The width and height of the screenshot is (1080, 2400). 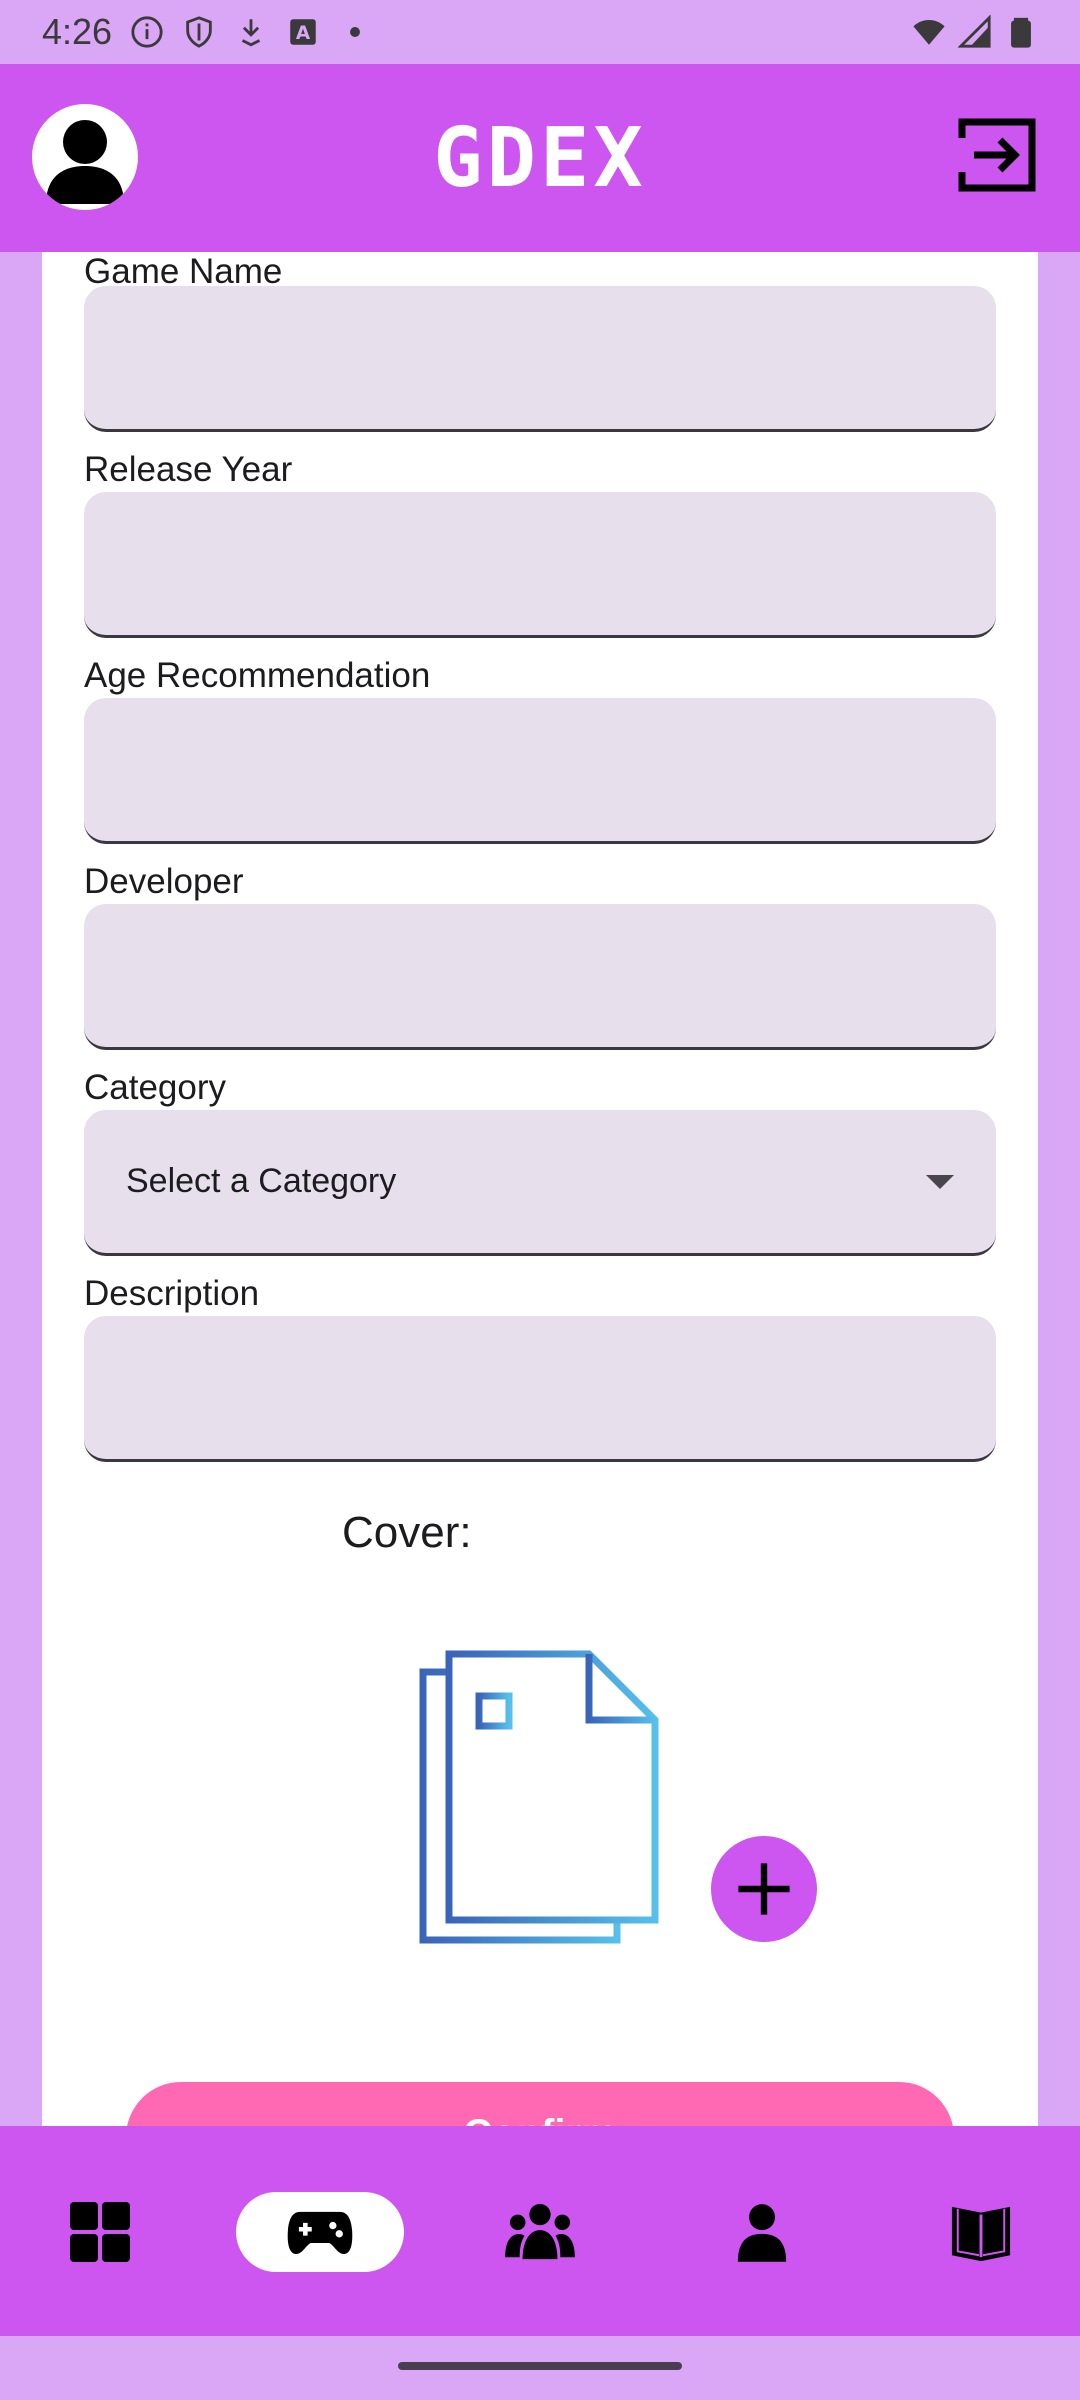 What do you see at coordinates (77, 31) in the screenshot?
I see `status-time: 4:26` at bounding box center [77, 31].